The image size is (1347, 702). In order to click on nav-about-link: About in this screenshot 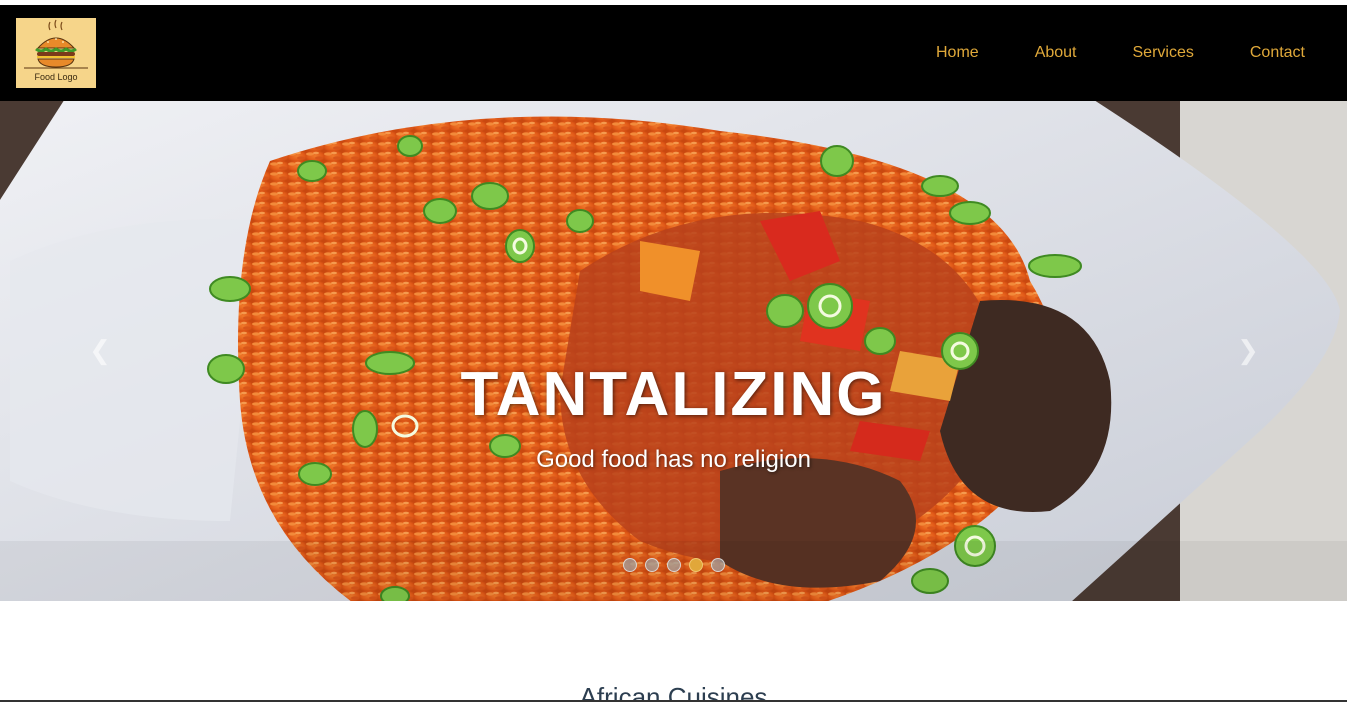, I will do `click(1056, 53)`.